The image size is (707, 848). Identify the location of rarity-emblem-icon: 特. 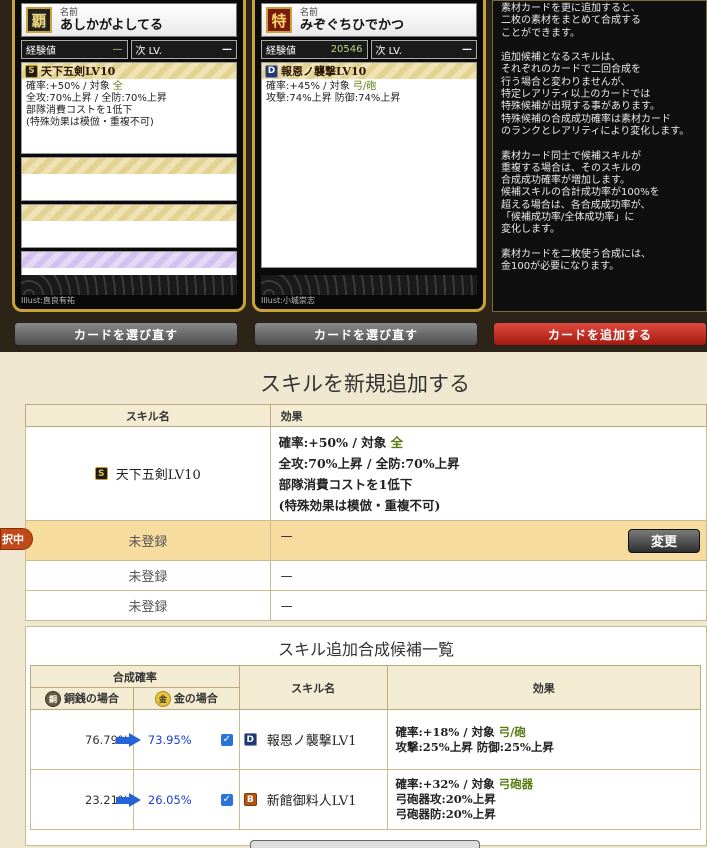
(279, 20).